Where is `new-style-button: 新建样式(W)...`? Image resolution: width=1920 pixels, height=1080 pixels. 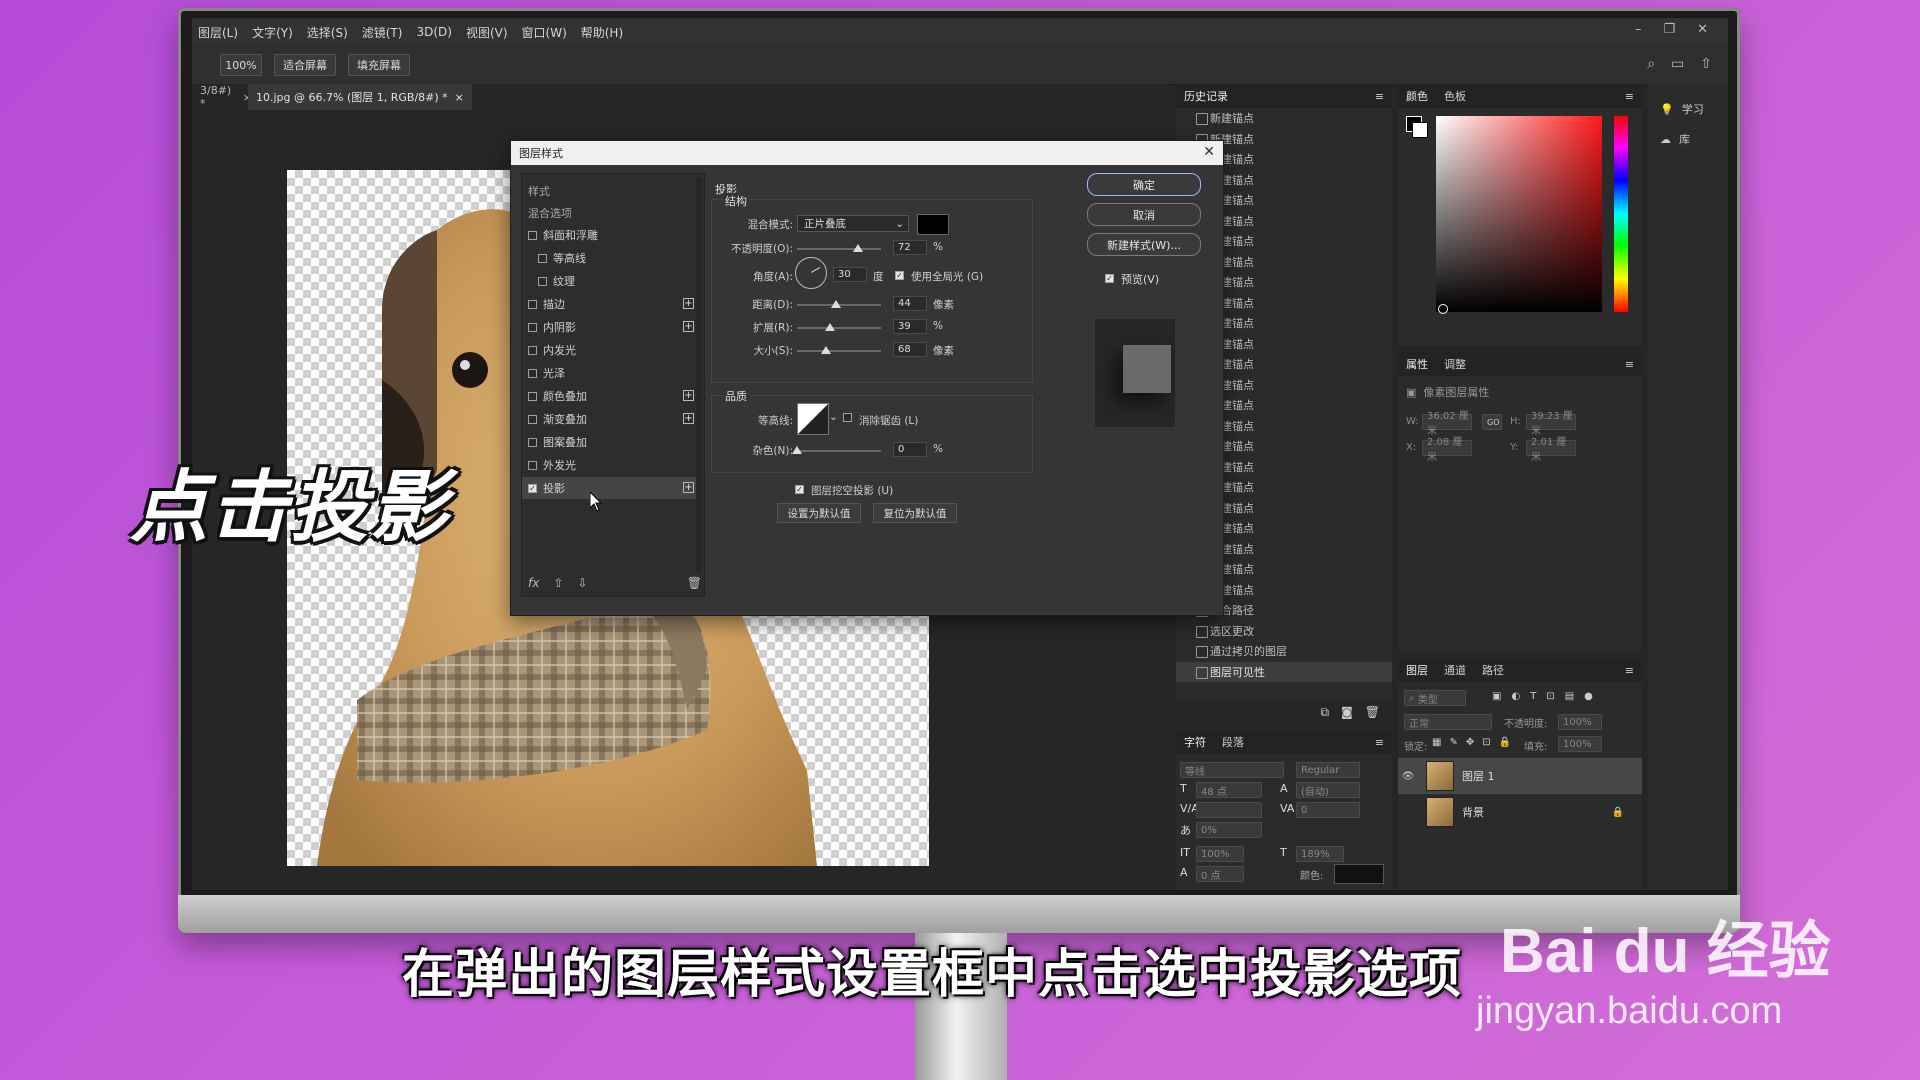 new-style-button: 新建样式(W)... is located at coordinates (1144, 244).